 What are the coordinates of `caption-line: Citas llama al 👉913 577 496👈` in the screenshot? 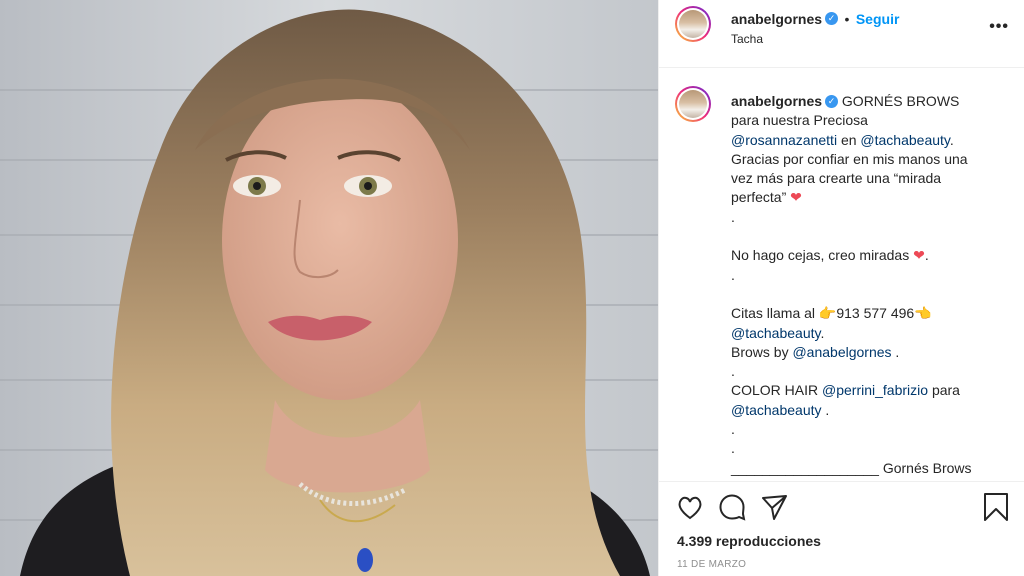 It's located at (866, 313).